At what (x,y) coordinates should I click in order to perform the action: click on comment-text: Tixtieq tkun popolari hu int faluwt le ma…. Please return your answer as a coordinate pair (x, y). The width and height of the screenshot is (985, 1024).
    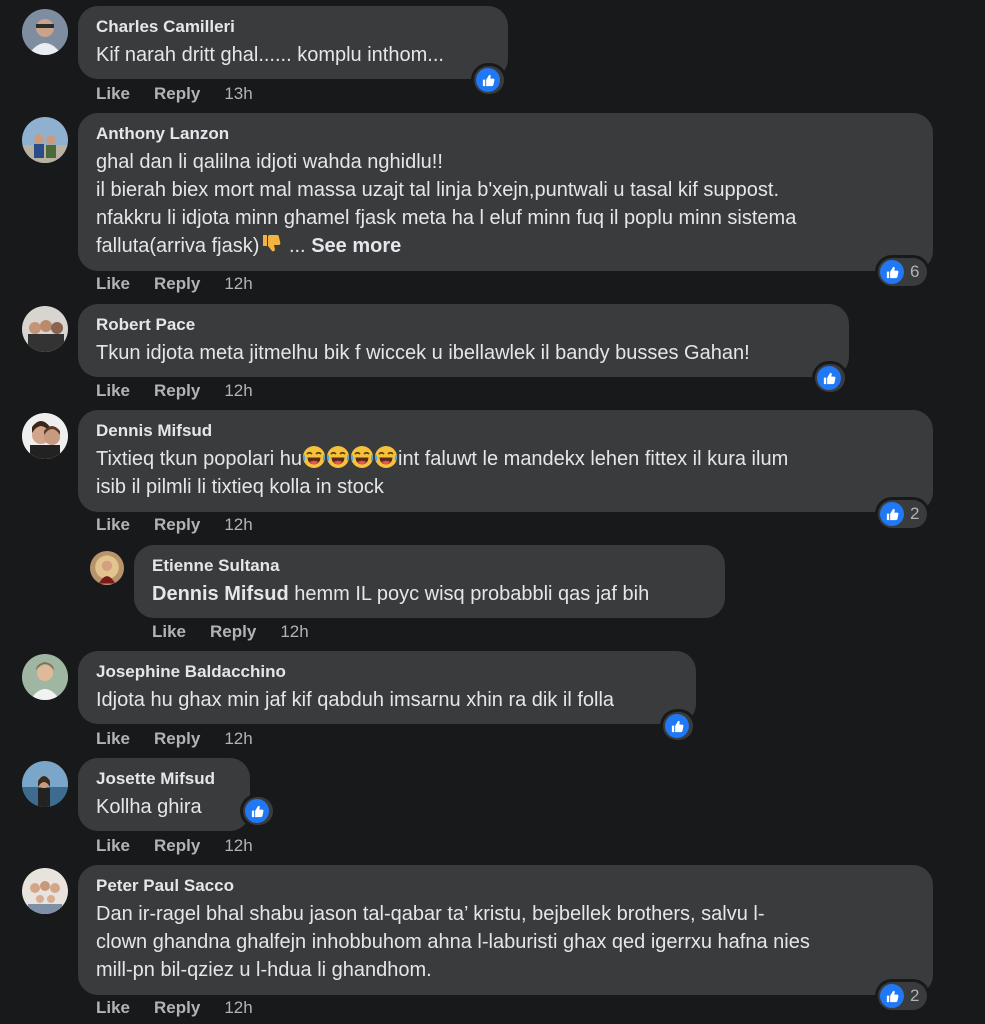
    Looking at the image, I should click on (505, 473).